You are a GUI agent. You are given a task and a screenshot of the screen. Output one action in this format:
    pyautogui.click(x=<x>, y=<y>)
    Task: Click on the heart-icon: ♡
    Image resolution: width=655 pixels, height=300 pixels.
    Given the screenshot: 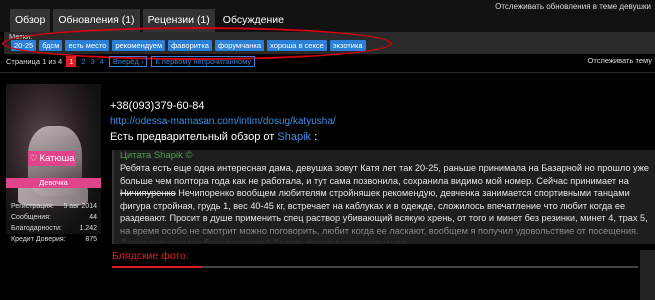 What is the action you would take?
    pyautogui.click(x=33, y=158)
    